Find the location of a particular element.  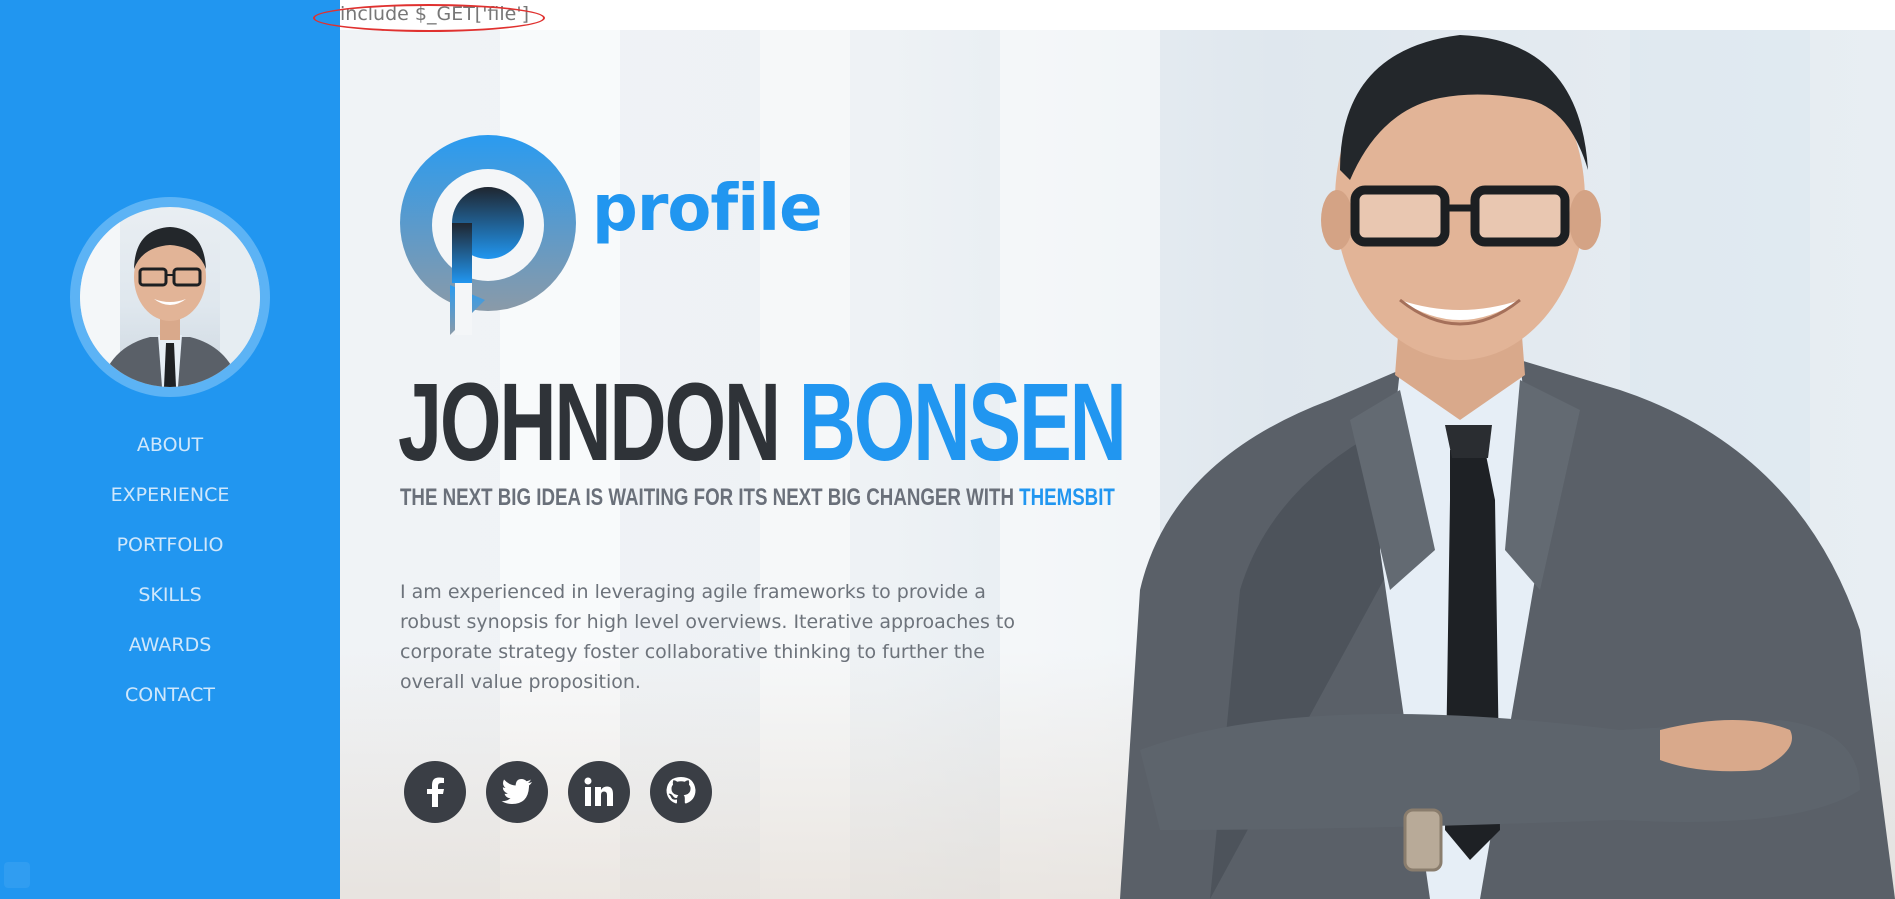

twitter-icon is located at coordinates (516, 791).